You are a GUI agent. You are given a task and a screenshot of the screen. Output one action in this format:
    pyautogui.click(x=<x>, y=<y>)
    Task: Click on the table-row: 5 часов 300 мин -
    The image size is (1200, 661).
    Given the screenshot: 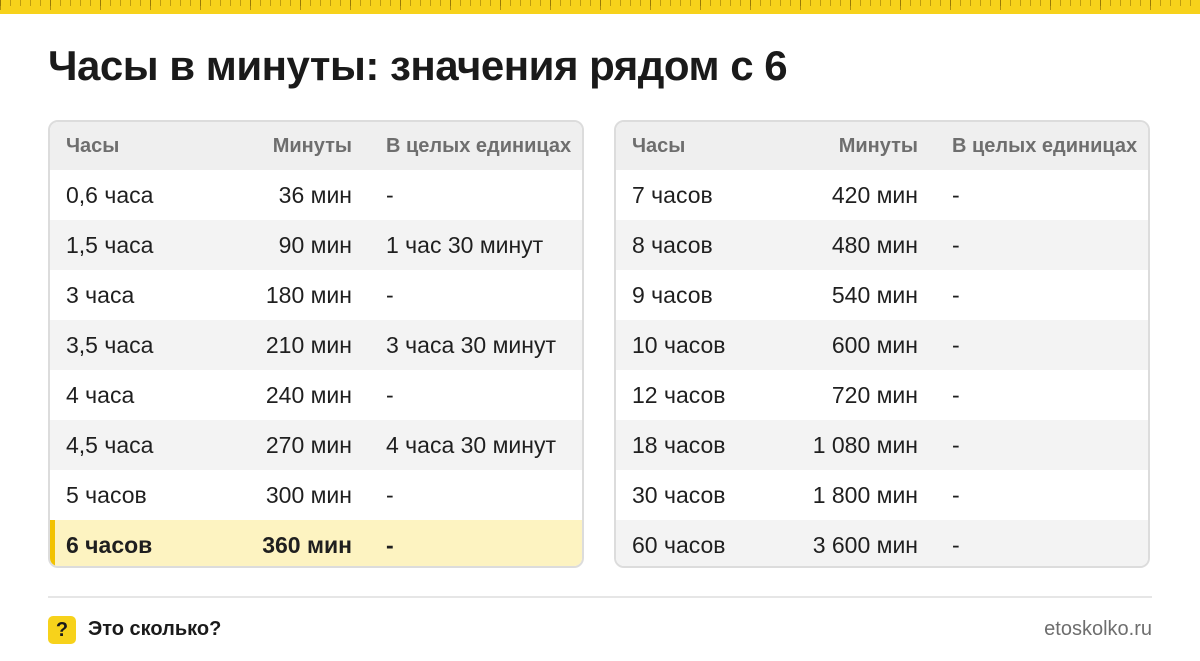 What is the action you would take?
    pyautogui.click(x=316, y=495)
    